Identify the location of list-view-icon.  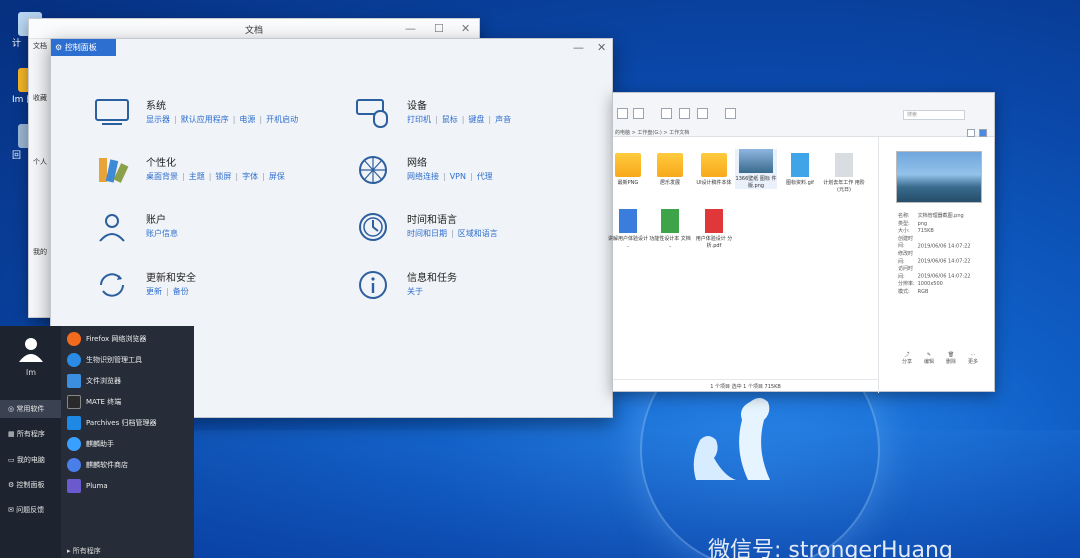
(971, 133).